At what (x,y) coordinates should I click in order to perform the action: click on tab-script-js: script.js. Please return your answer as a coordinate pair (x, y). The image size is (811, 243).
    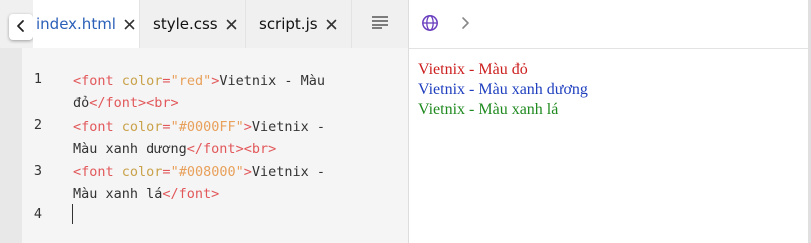
    Looking at the image, I should click on (299, 24).